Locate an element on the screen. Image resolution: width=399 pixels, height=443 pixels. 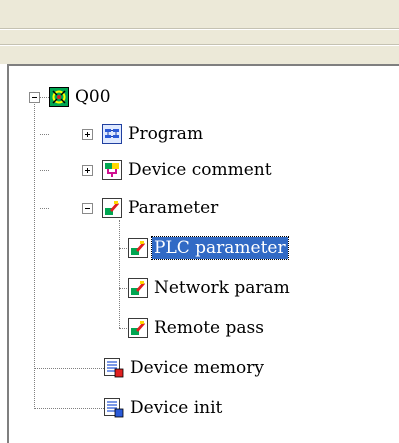
tree-node-device-comment: Device comment is located at coordinates (200, 170).